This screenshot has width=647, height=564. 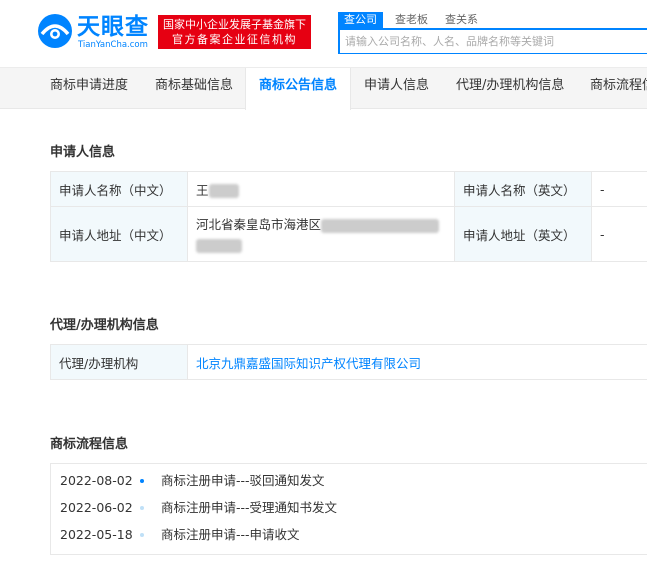 I want to click on agency-section-title: 代理/办理机构信息, so click(x=104, y=325).